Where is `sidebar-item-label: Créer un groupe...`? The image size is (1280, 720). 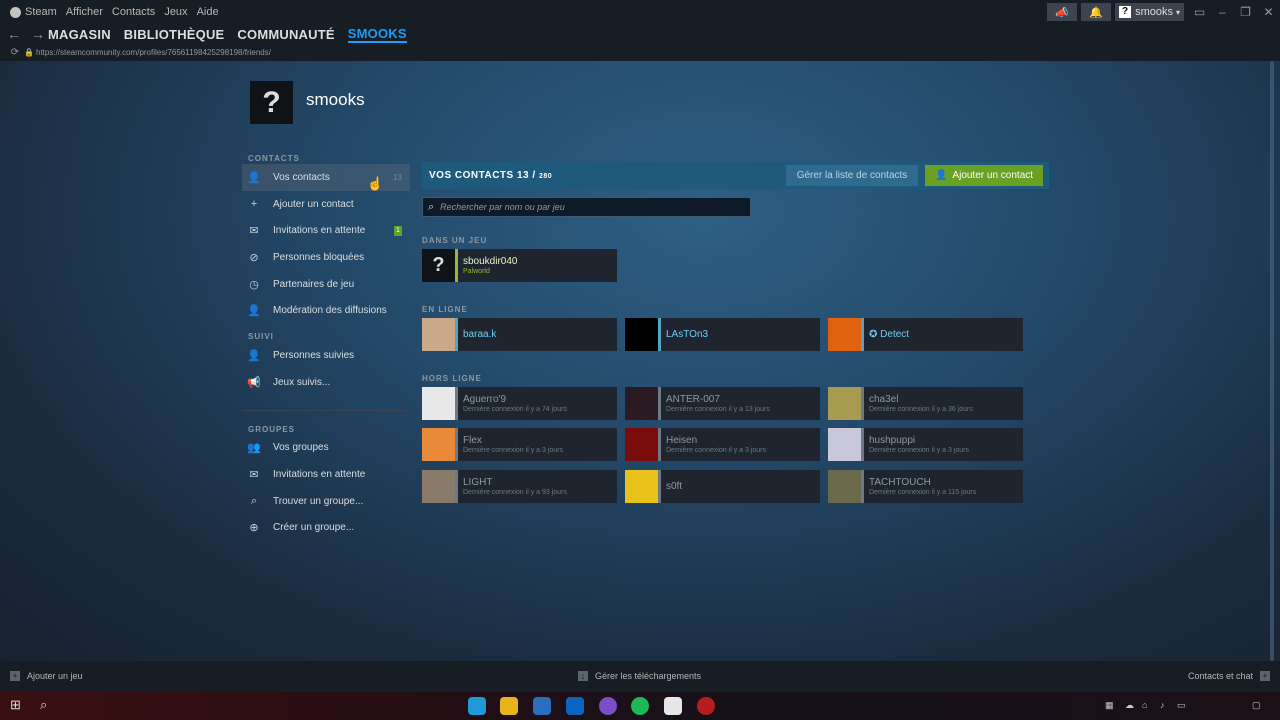 sidebar-item-label: Créer un groupe... is located at coordinates (314, 528).